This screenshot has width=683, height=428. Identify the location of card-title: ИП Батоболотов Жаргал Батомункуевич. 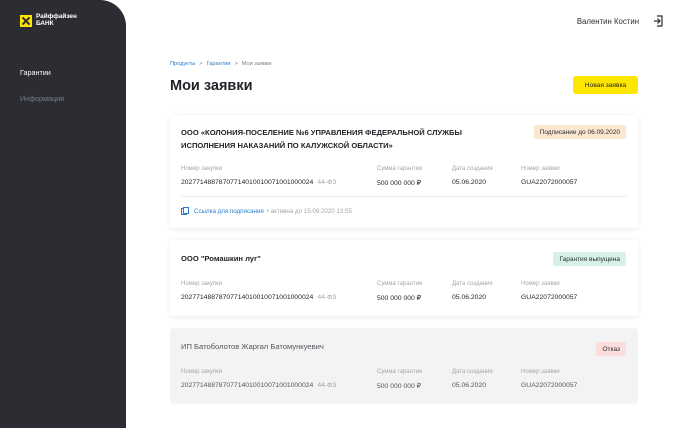
(252, 346).